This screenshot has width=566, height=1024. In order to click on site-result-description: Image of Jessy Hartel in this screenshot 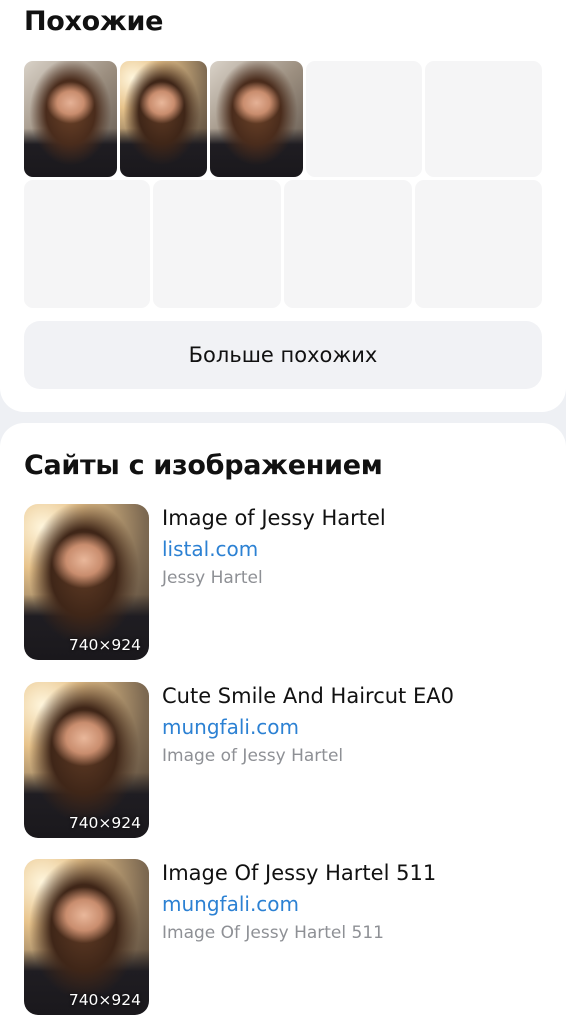, I will do `click(253, 756)`.